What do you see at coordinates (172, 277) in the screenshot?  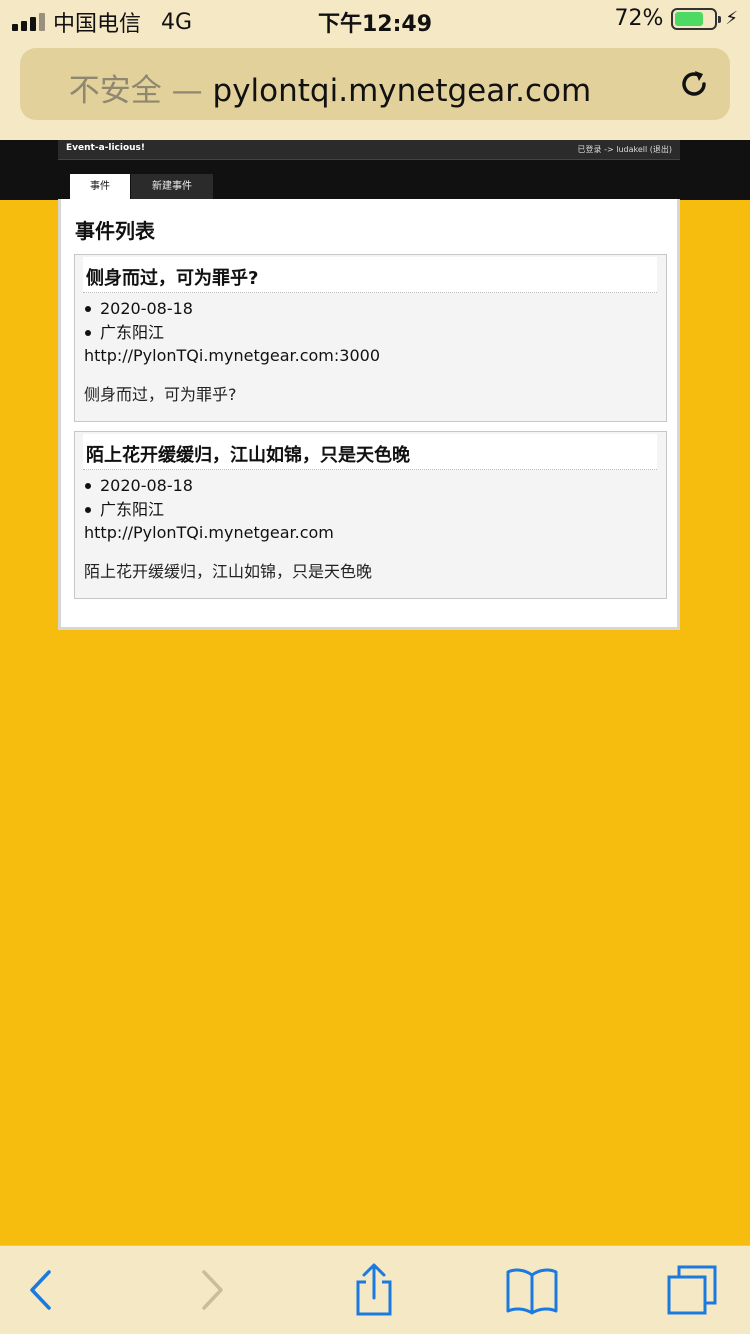 I see `event-title: 侧身而过，可为罪乎?` at bounding box center [172, 277].